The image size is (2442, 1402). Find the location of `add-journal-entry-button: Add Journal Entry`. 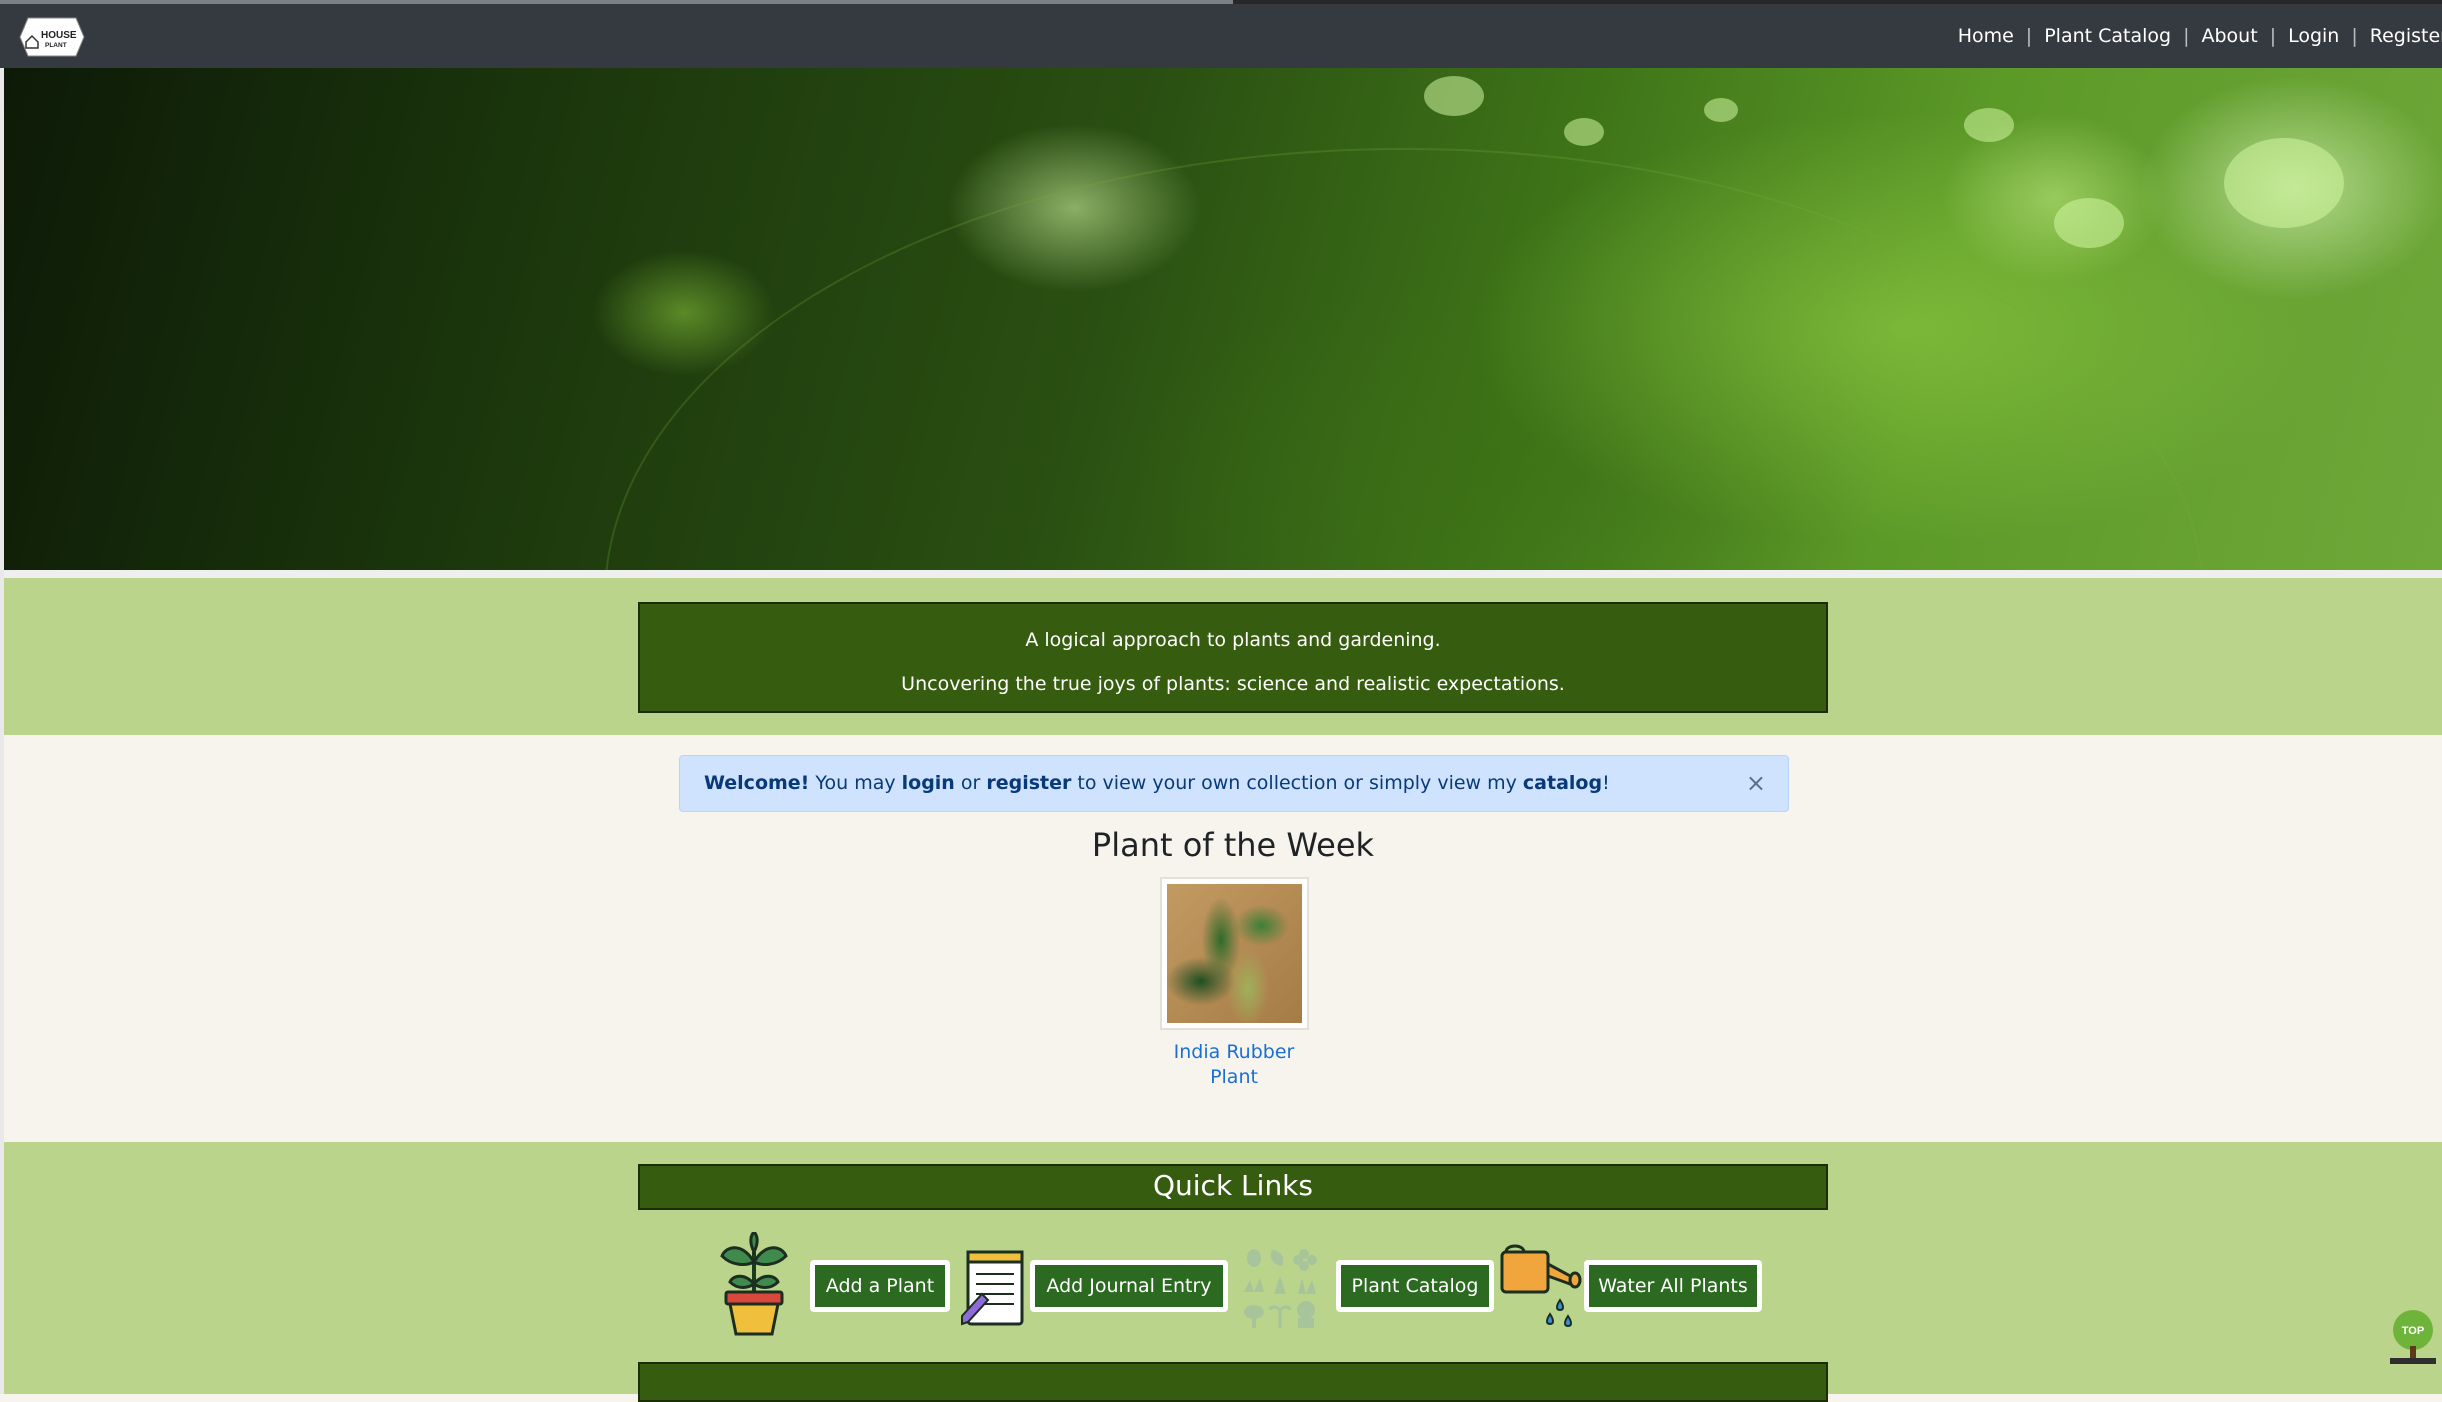

add-journal-entry-button: Add Journal Entry is located at coordinates (1129, 1286).